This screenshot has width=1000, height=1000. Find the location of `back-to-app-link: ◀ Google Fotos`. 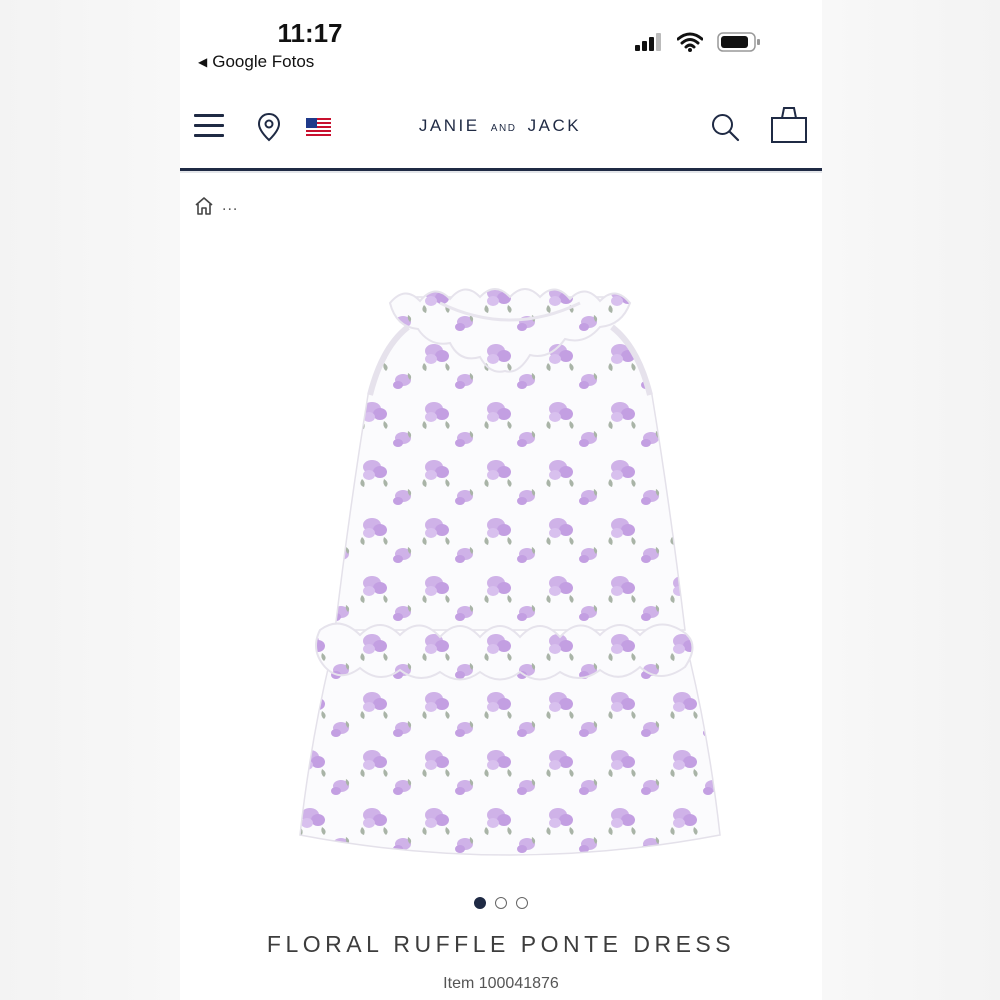

back-to-app-link: ◀ Google Fotos is located at coordinates (256, 62).